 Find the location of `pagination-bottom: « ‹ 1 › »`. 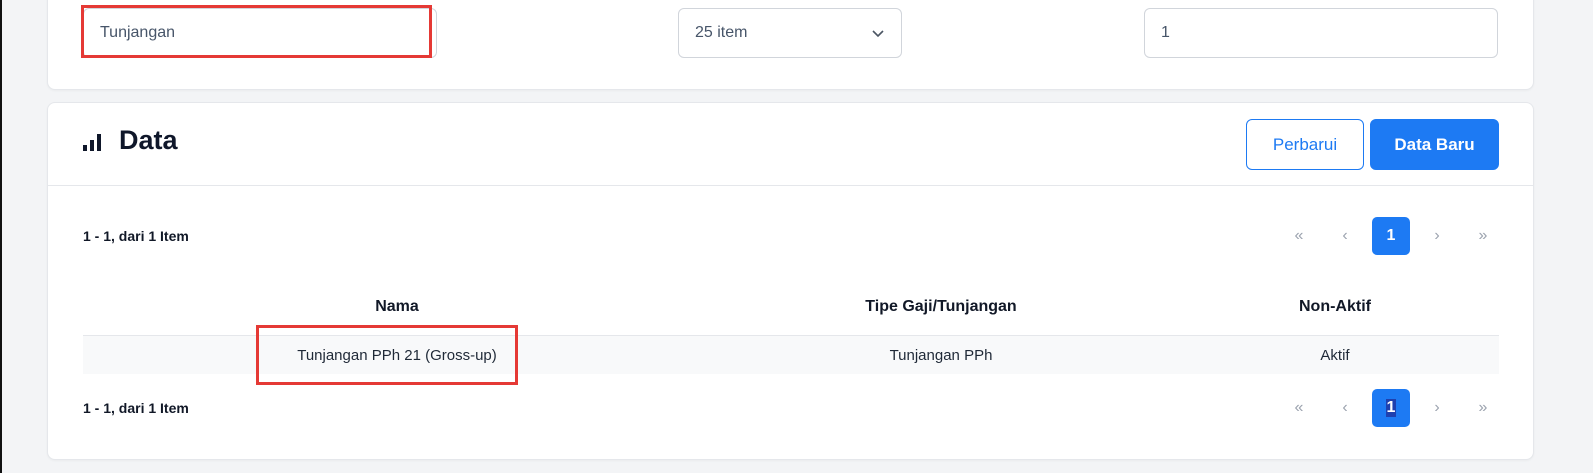

pagination-bottom: « ‹ 1 › » is located at coordinates (1391, 408).